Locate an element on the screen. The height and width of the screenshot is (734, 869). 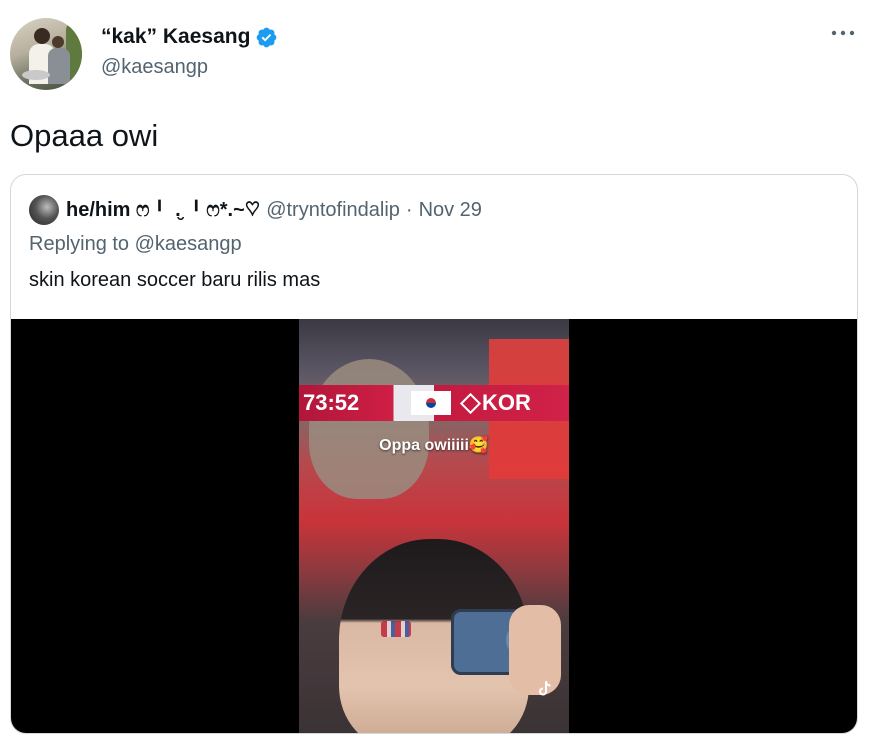
video-caption: Oppa owiiiii🥰 is located at coordinates (434, 445).